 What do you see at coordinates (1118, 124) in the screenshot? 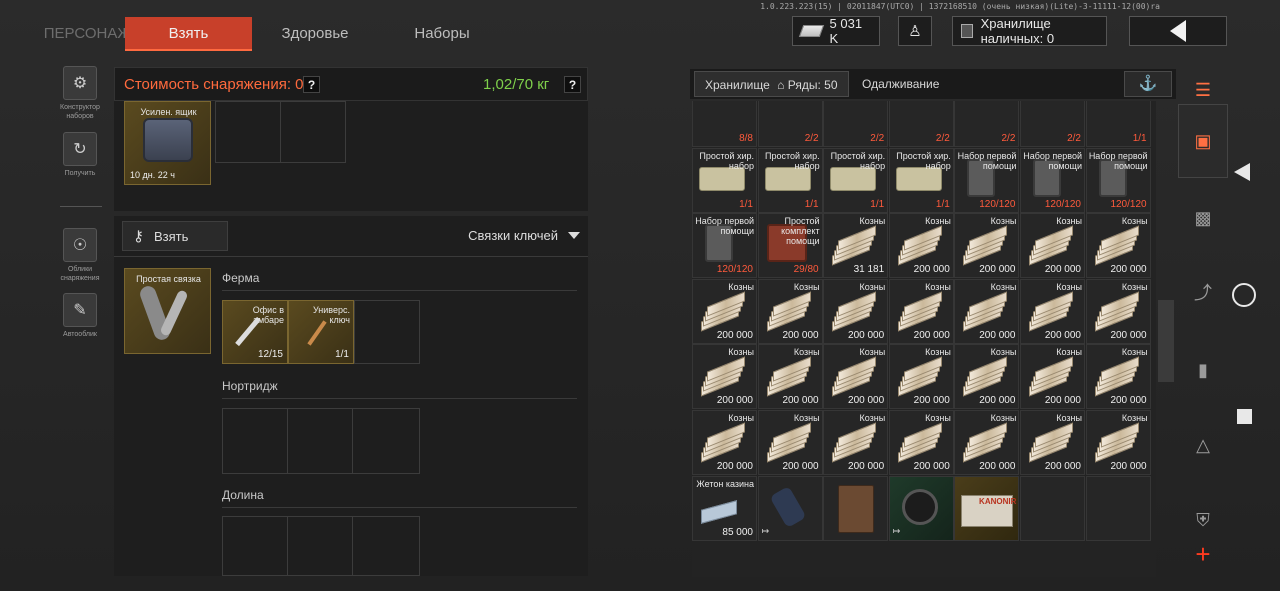
I see `storage-cell: 1/1` at bounding box center [1118, 124].